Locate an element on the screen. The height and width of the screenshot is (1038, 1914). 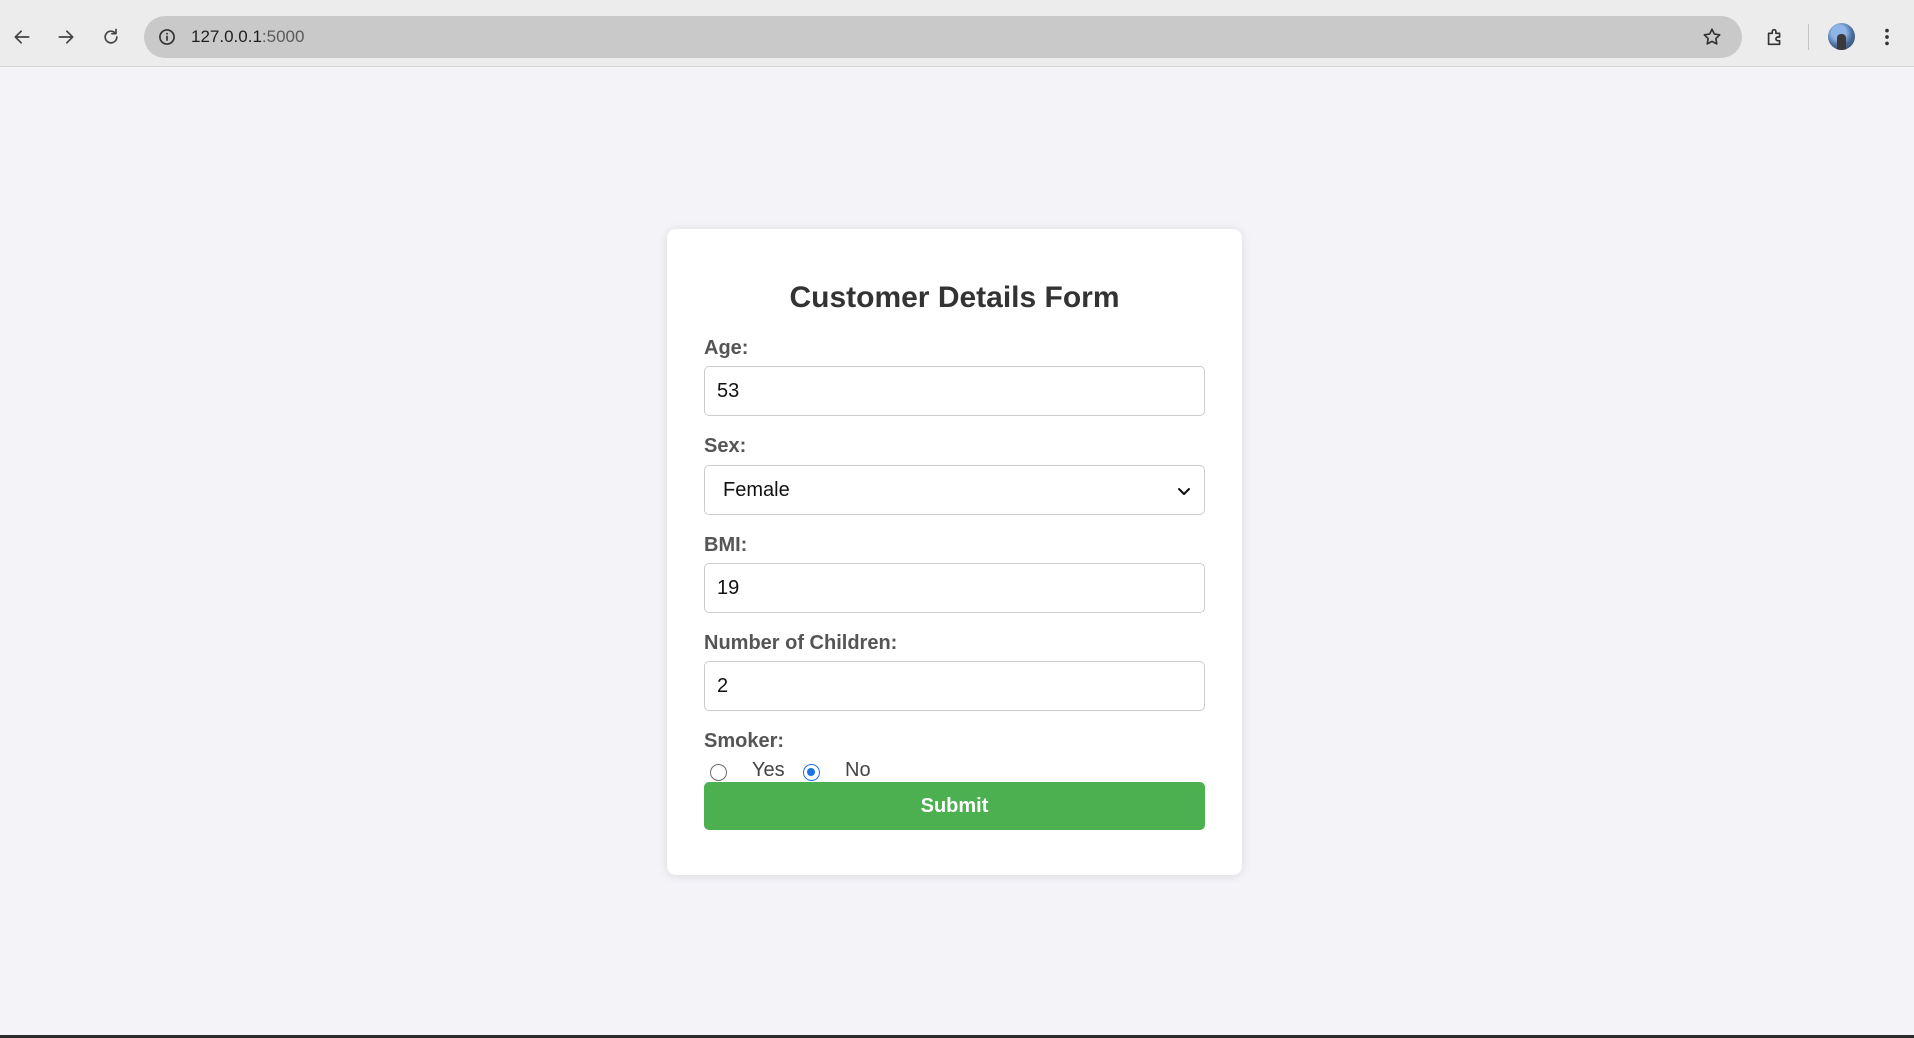
forward-arrow-icon is located at coordinates (66, 37).